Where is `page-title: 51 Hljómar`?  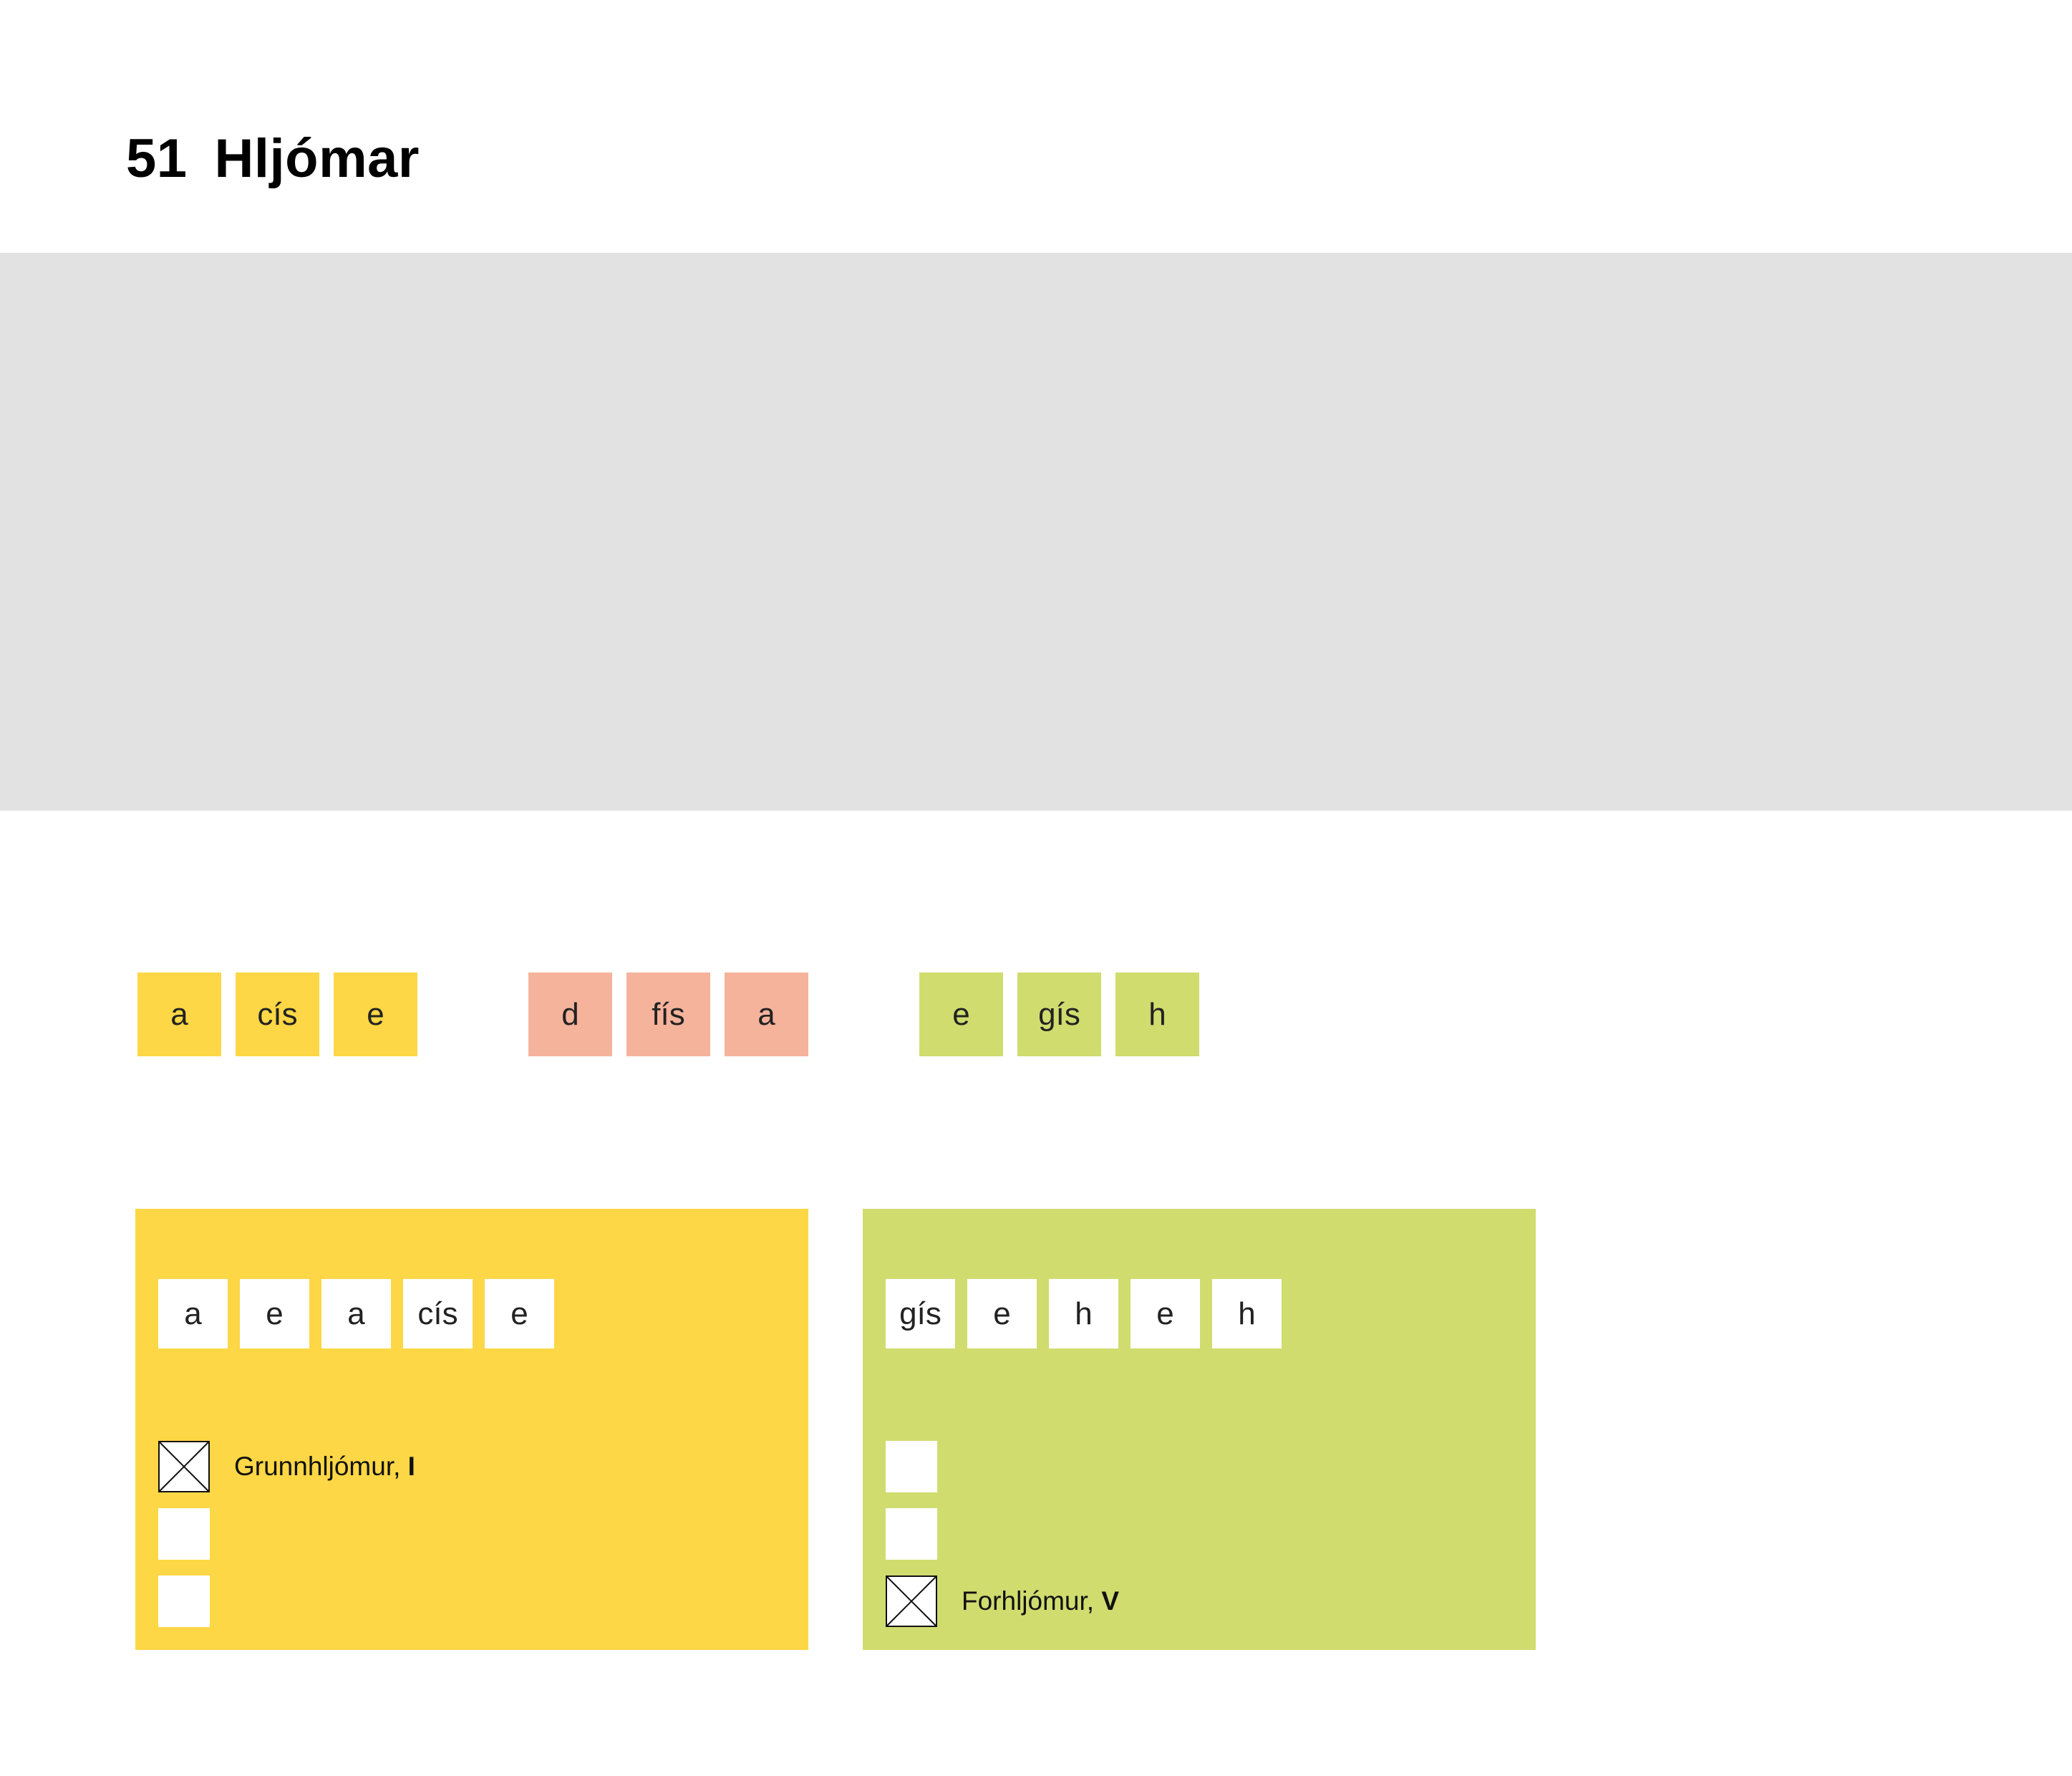 page-title: 51 Hljómar is located at coordinates (273, 158).